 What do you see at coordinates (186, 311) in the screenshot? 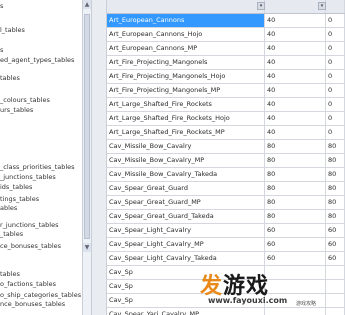
I see `grid-cell-name: Cav_Spear_Yari_Cavalry_MP` at bounding box center [186, 311].